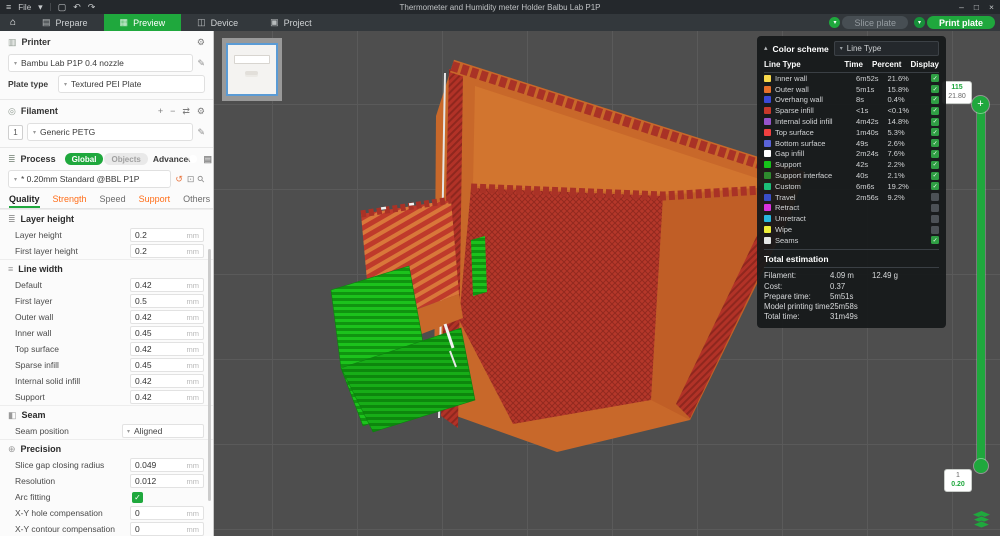 The width and height of the screenshot is (1000, 536). I want to click on line-type-time: 8s, so click(860, 100).